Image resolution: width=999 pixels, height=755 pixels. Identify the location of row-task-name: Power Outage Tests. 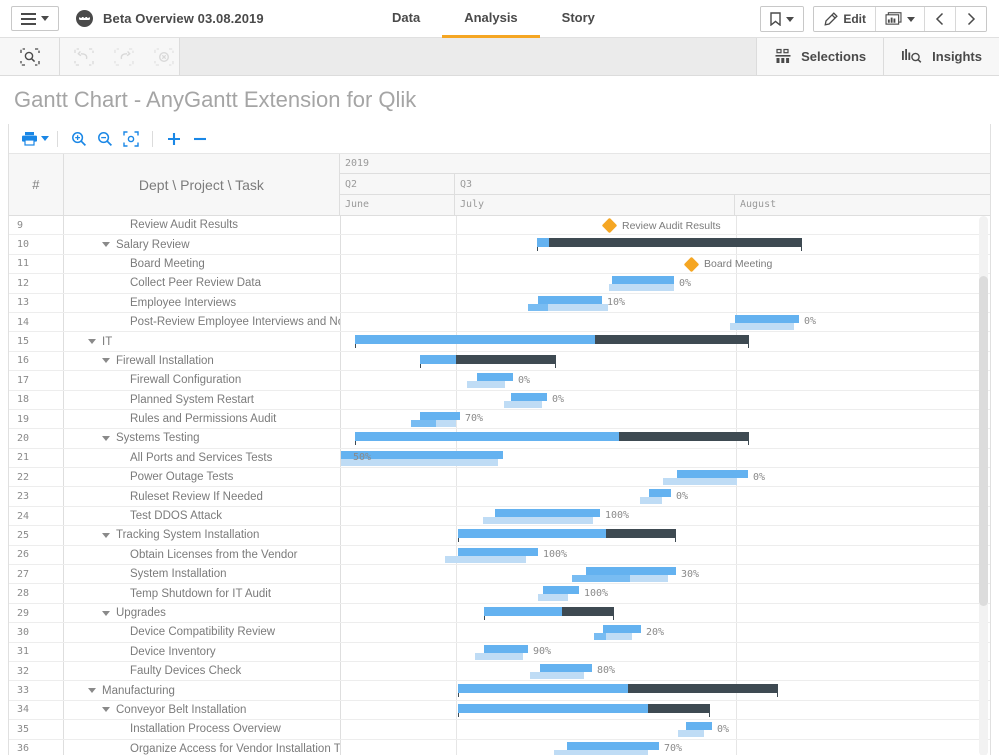
(202, 477).